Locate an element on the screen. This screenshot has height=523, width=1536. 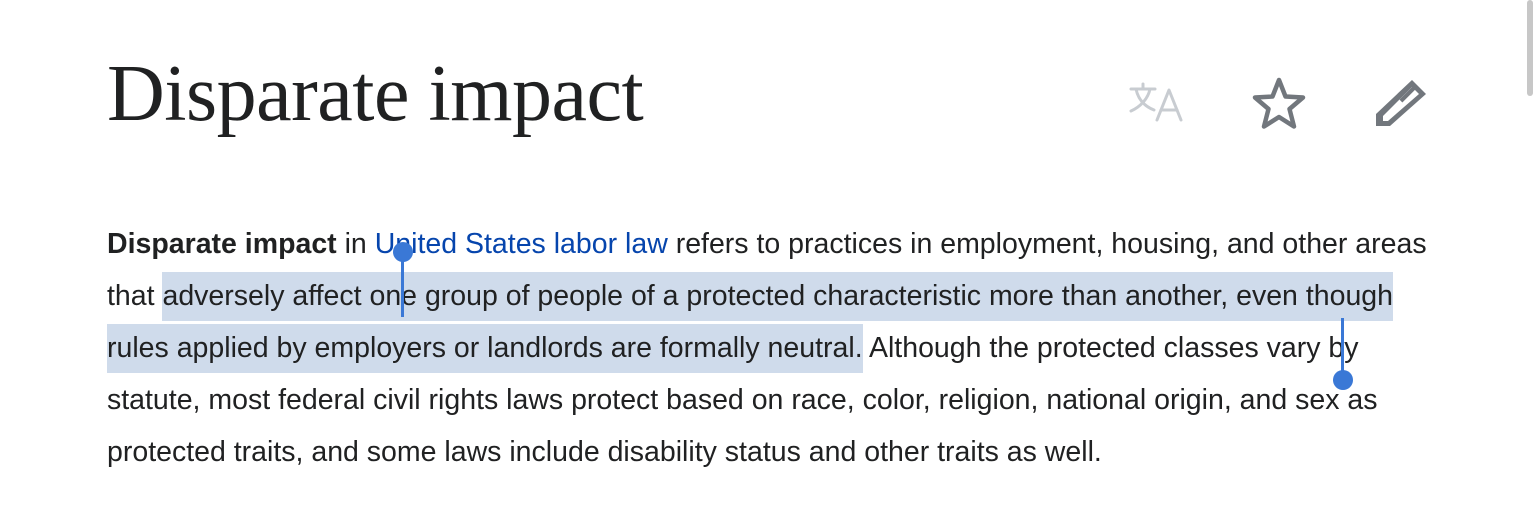
edit-pencil-icon is located at coordinates (1402, 102).